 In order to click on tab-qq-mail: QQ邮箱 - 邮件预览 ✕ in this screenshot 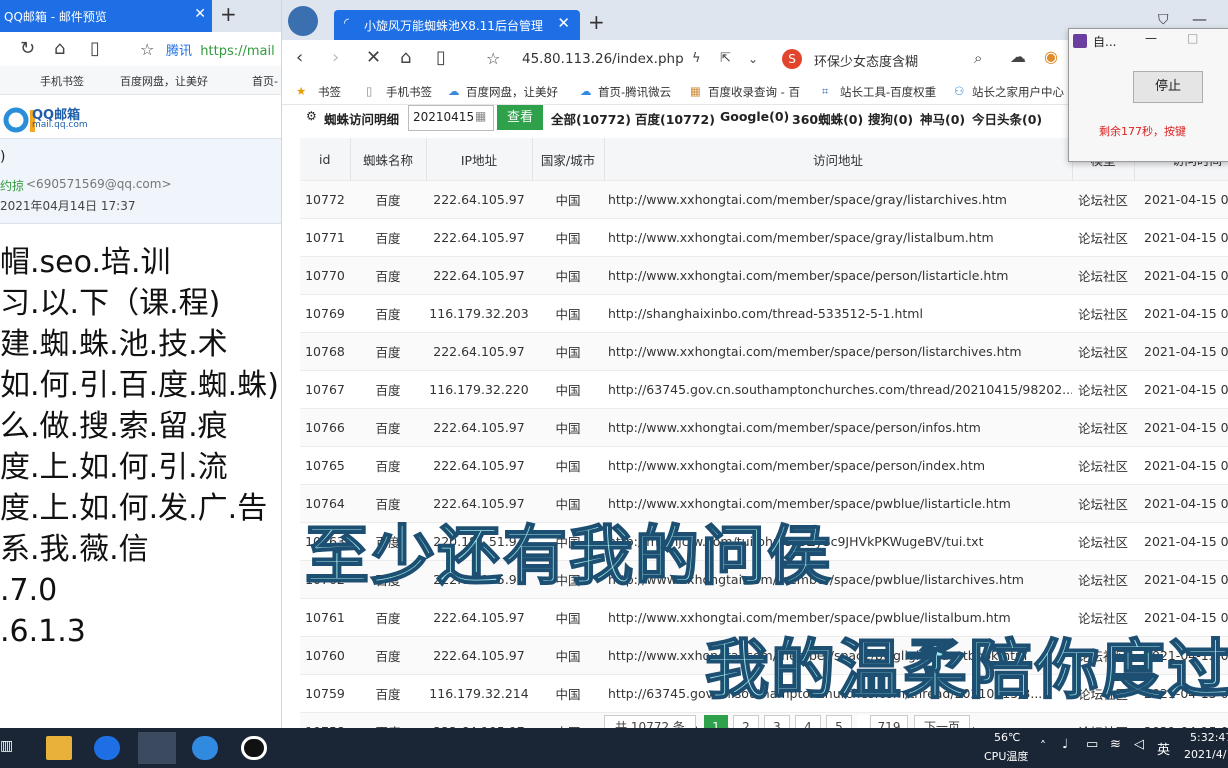, I will do `click(106, 16)`.